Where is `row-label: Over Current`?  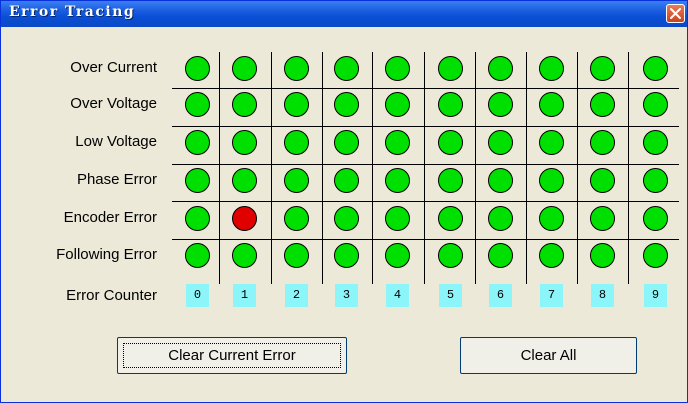 row-label: Over Current is located at coordinates (113, 67).